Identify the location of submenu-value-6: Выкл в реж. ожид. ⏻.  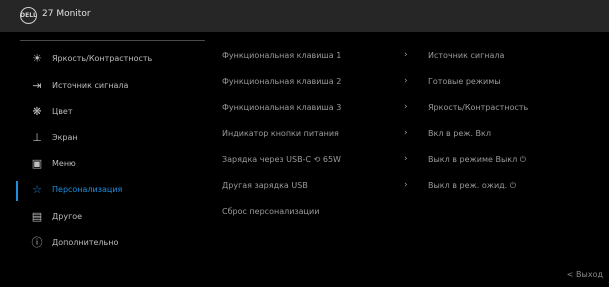
(472, 185).